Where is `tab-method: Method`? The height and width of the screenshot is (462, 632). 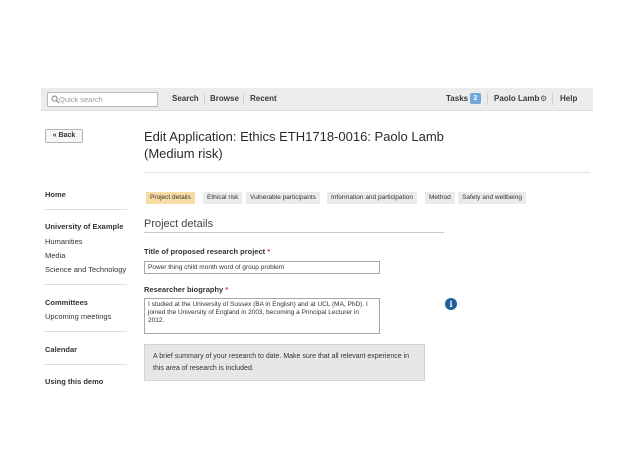 tab-method: Method is located at coordinates (440, 198).